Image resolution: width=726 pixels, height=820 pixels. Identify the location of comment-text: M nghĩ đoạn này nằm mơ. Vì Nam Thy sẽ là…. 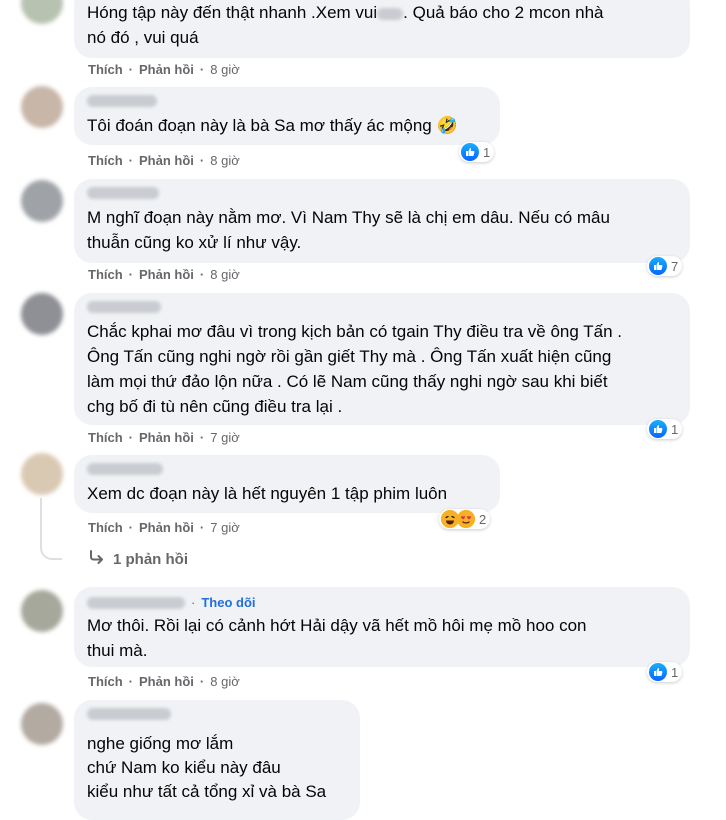
(348, 230).